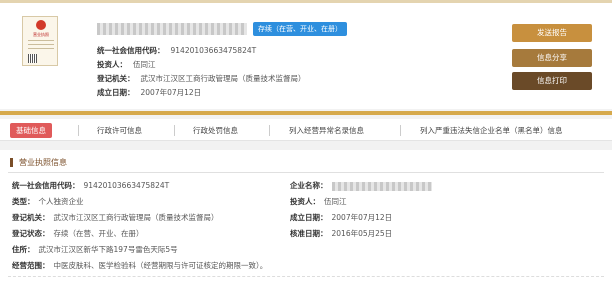 Image resolution: width=612 pixels, height=295 pixels. Describe the element at coordinates (41, 34) in the screenshot. I see `license-thumb-title: 营业执照` at that location.